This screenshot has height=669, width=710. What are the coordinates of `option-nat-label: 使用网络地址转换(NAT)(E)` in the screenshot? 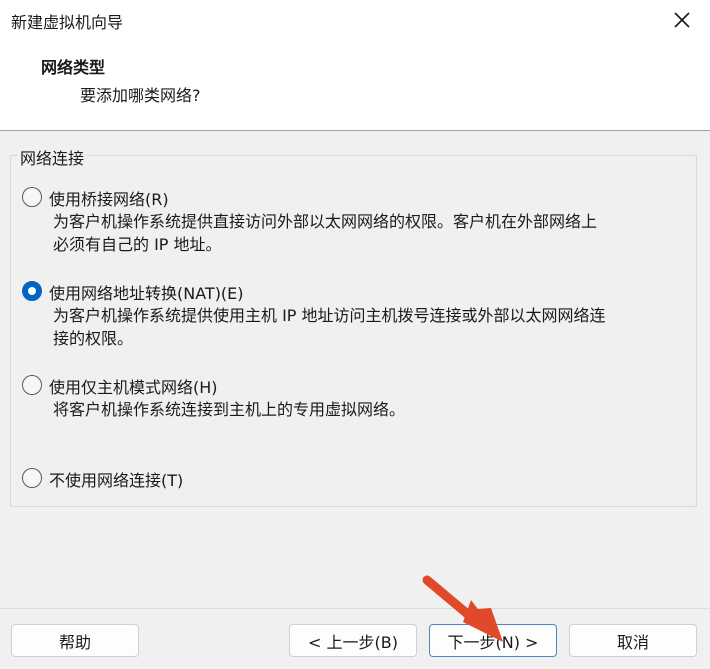 It's located at (146, 293).